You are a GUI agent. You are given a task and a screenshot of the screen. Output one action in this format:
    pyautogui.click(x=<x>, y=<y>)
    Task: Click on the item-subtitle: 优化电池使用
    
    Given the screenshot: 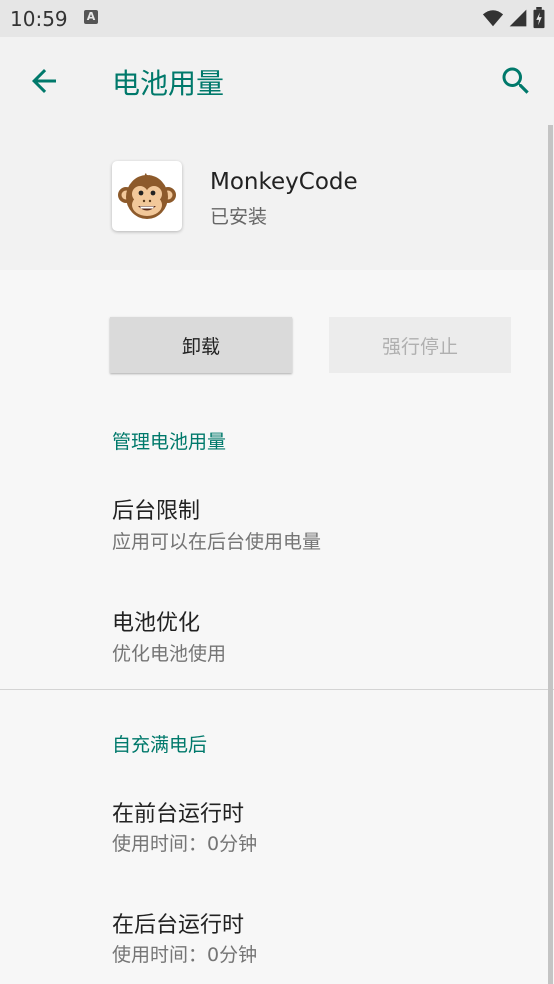 What is the action you would take?
    pyautogui.click(x=169, y=654)
    